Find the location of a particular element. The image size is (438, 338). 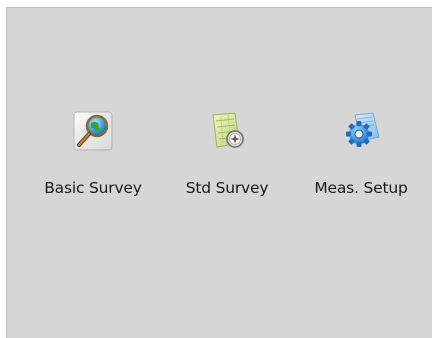

app-label: Meas. Setup is located at coordinates (361, 188).